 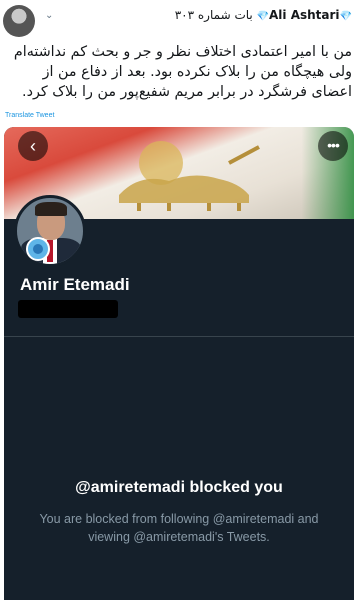 I want to click on author-line: بات شماره ۳۰۳ 💎Ali Ashtari💎, so click(x=263, y=15).